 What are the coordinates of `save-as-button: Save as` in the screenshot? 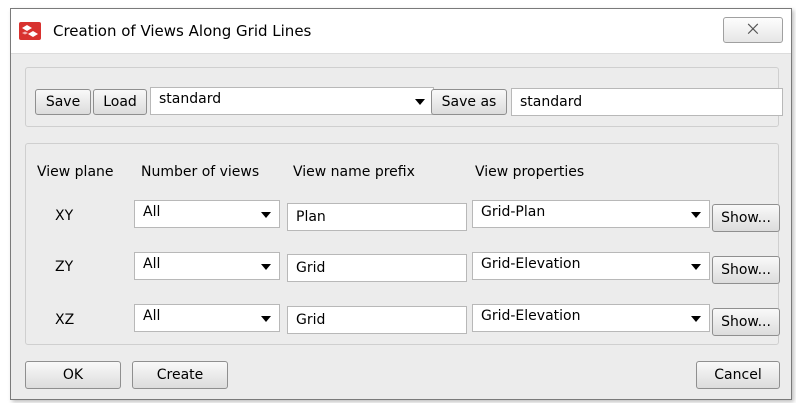 It's located at (469, 102).